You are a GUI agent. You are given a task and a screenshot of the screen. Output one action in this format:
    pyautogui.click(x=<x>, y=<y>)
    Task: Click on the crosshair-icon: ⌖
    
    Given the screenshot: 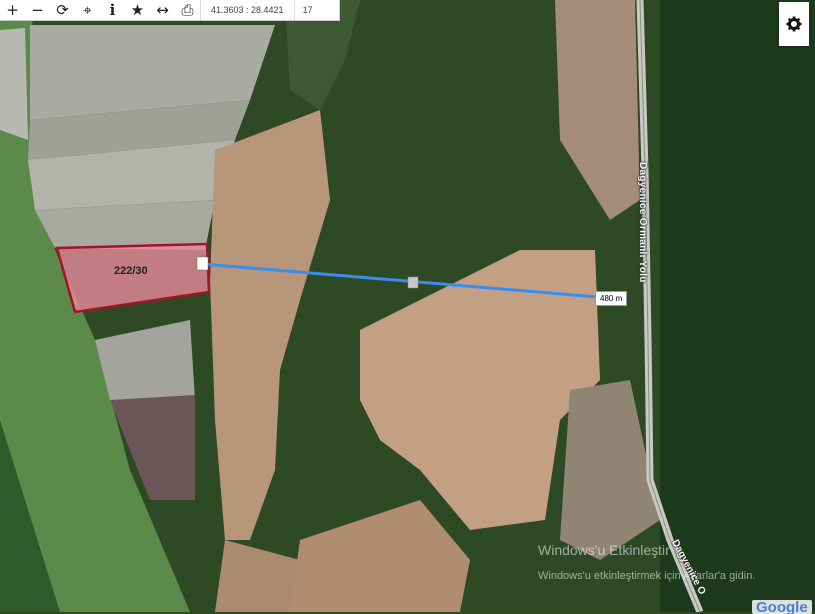 What is the action you would take?
    pyautogui.click(x=87, y=10)
    